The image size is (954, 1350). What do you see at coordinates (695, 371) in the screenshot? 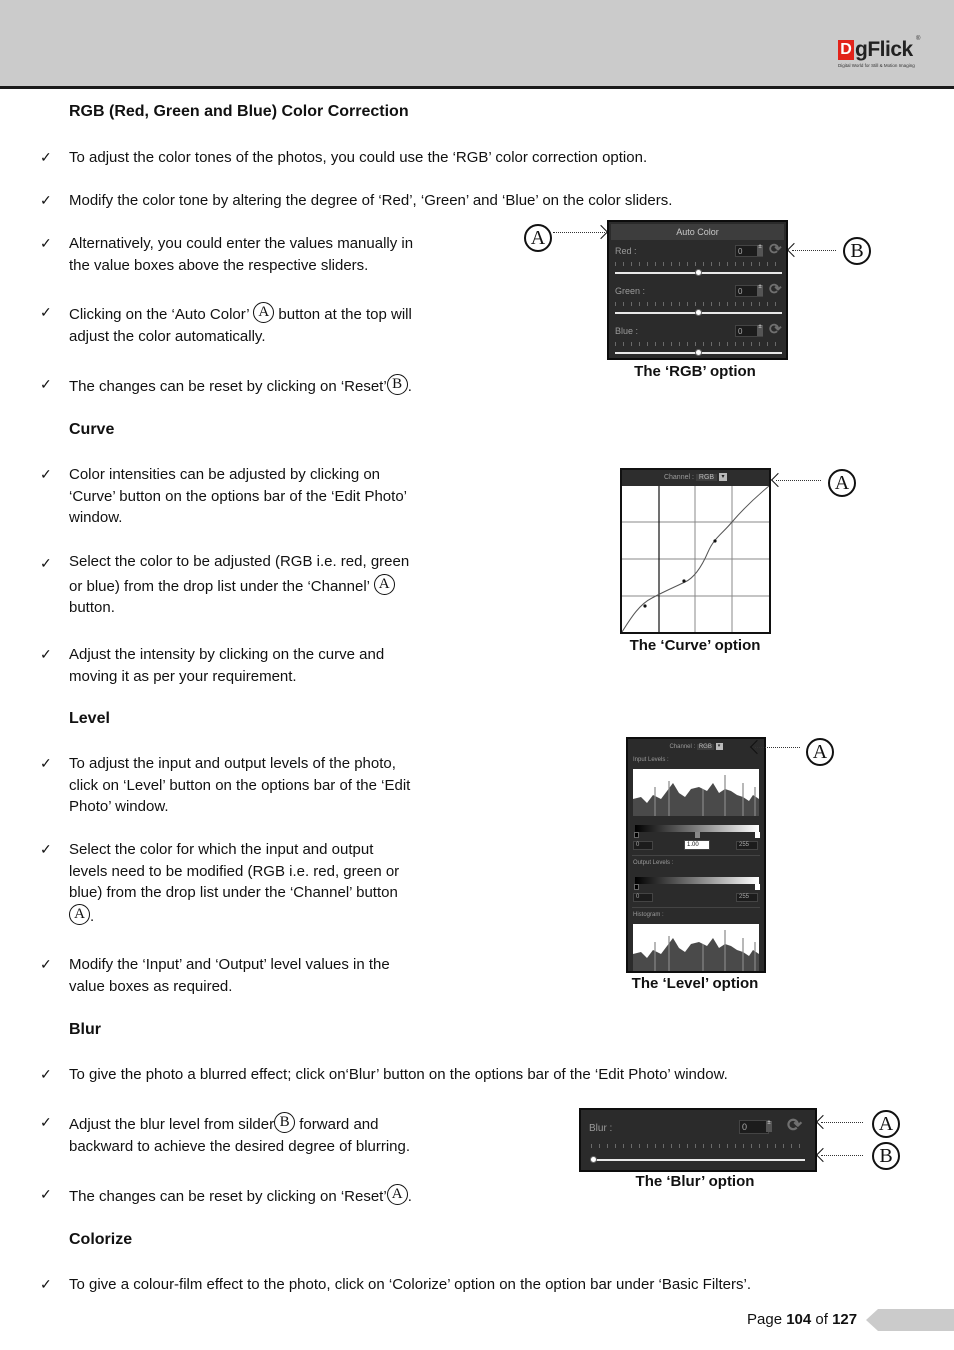
I see `figure-caption: The ‘RGB’ option` at bounding box center [695, 371].